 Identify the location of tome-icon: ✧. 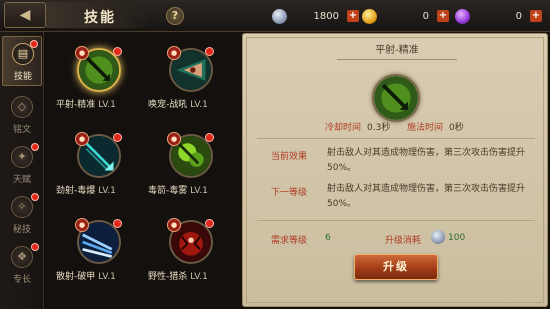
(22, 207).